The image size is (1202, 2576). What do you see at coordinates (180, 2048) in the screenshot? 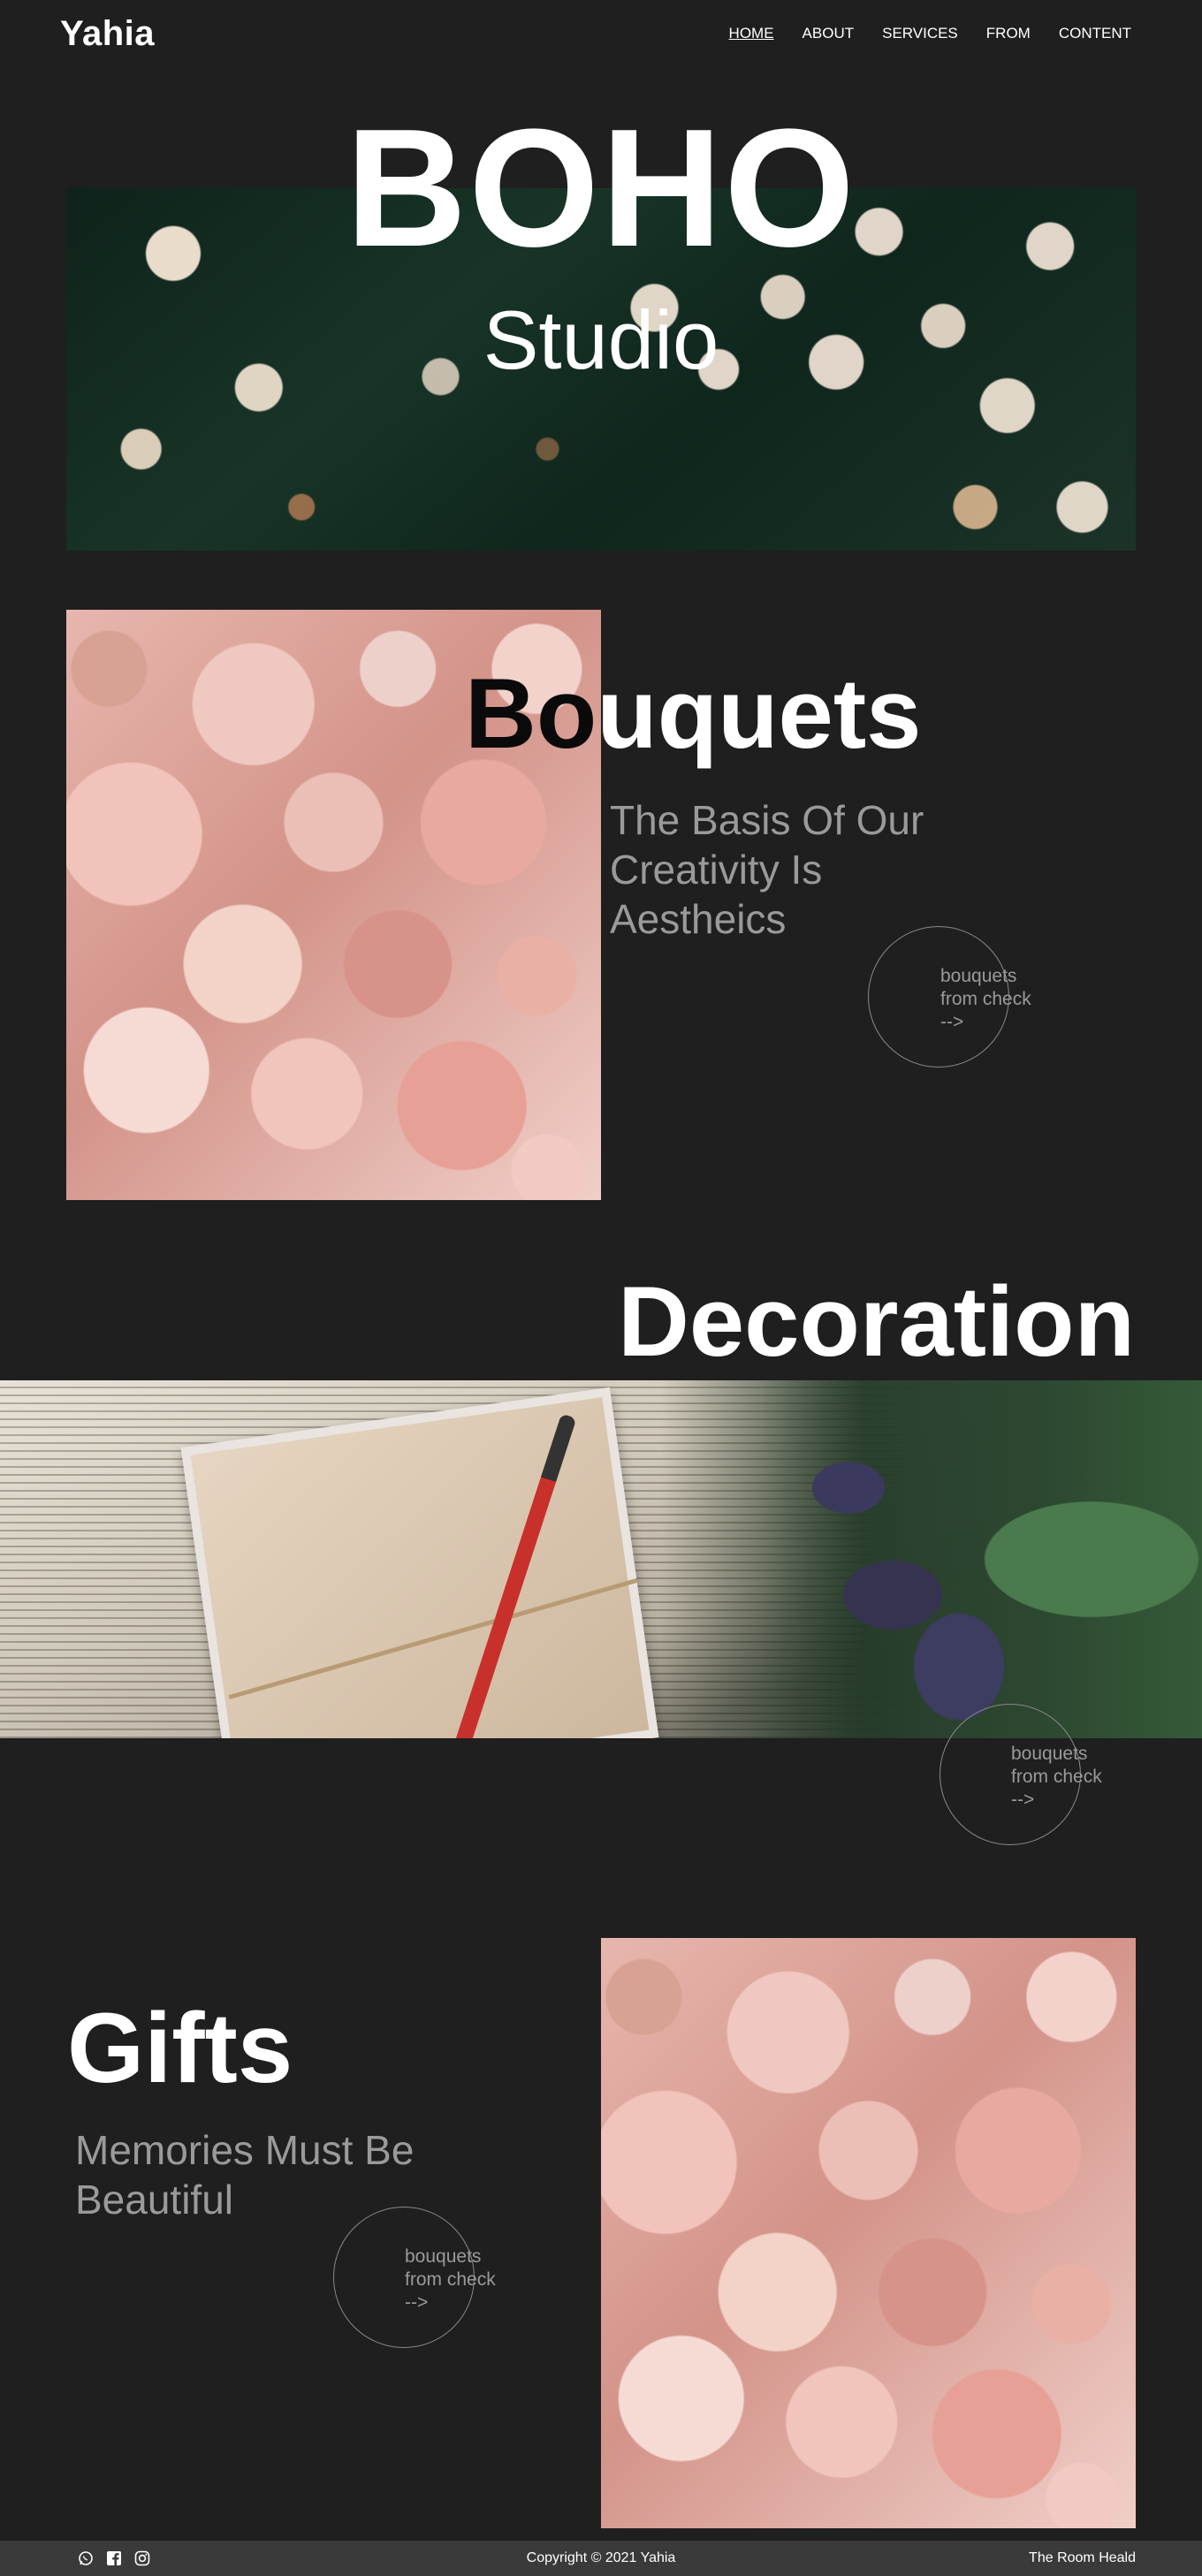
I see `gifts-title: Gifts` at bounding box center [180, 2048].